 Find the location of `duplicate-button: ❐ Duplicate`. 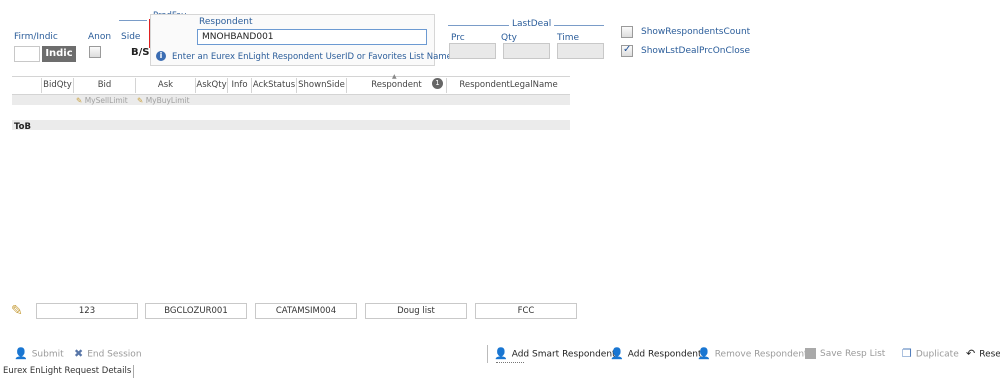

duplicate-button: ❐ Duplicate is located at coordinates (930, 354).